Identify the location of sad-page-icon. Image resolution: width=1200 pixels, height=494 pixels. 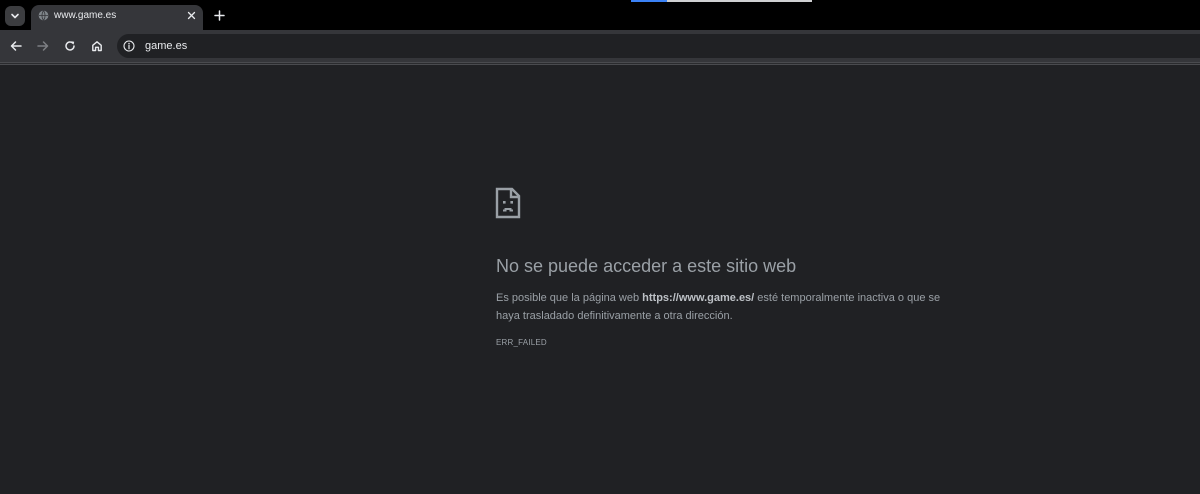
(508, 203).